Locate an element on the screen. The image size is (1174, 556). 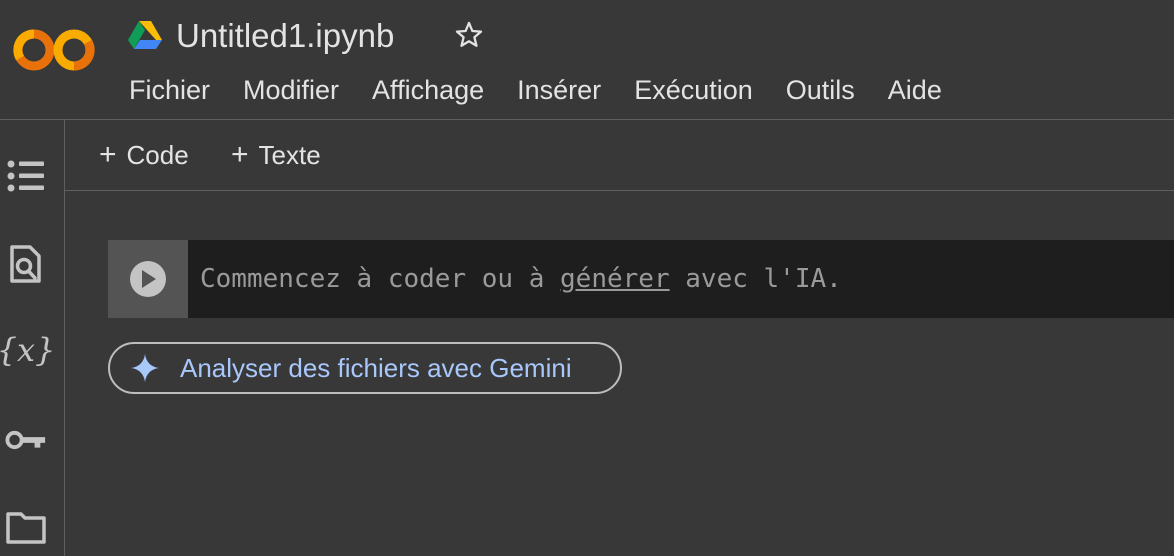
menu-inserer: Insérer is located at coordinates (559, 90).